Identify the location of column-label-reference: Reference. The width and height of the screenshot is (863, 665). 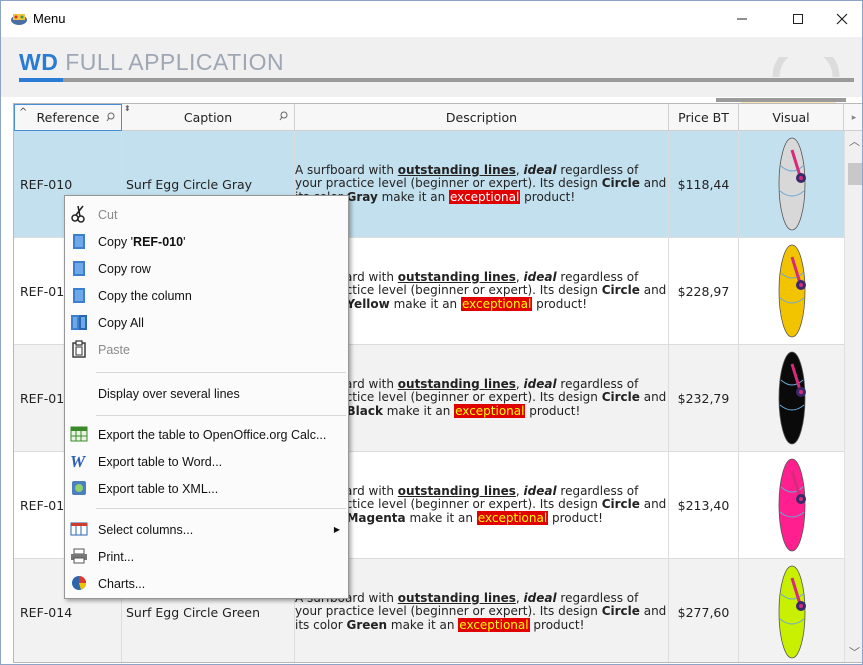
(68, 117).